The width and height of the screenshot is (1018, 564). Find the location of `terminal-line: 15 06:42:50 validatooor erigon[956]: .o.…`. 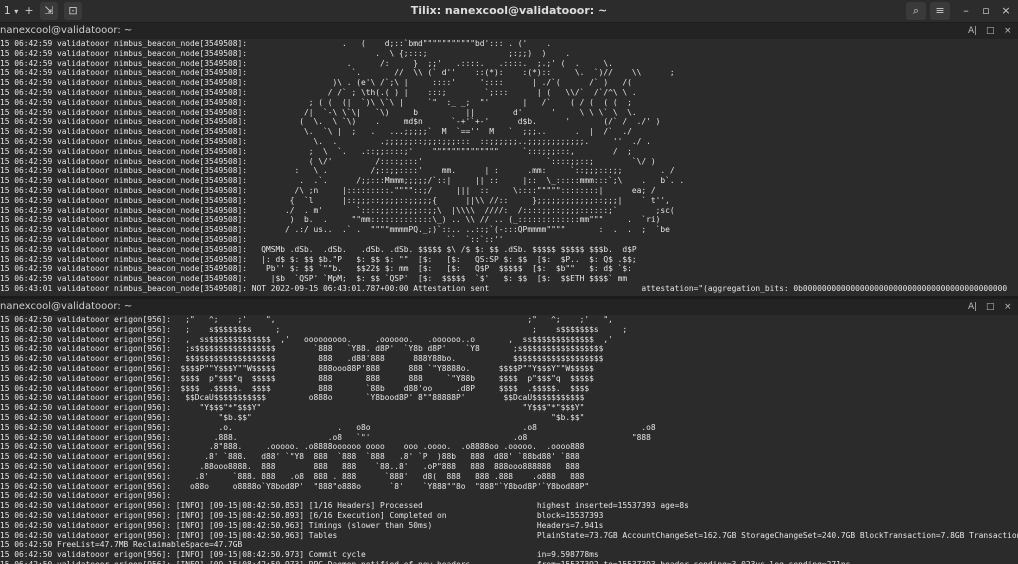

terminal-line: 15 06:42:50 validatooor erigon[956]: .o.… is located at coordinates (328, 427).